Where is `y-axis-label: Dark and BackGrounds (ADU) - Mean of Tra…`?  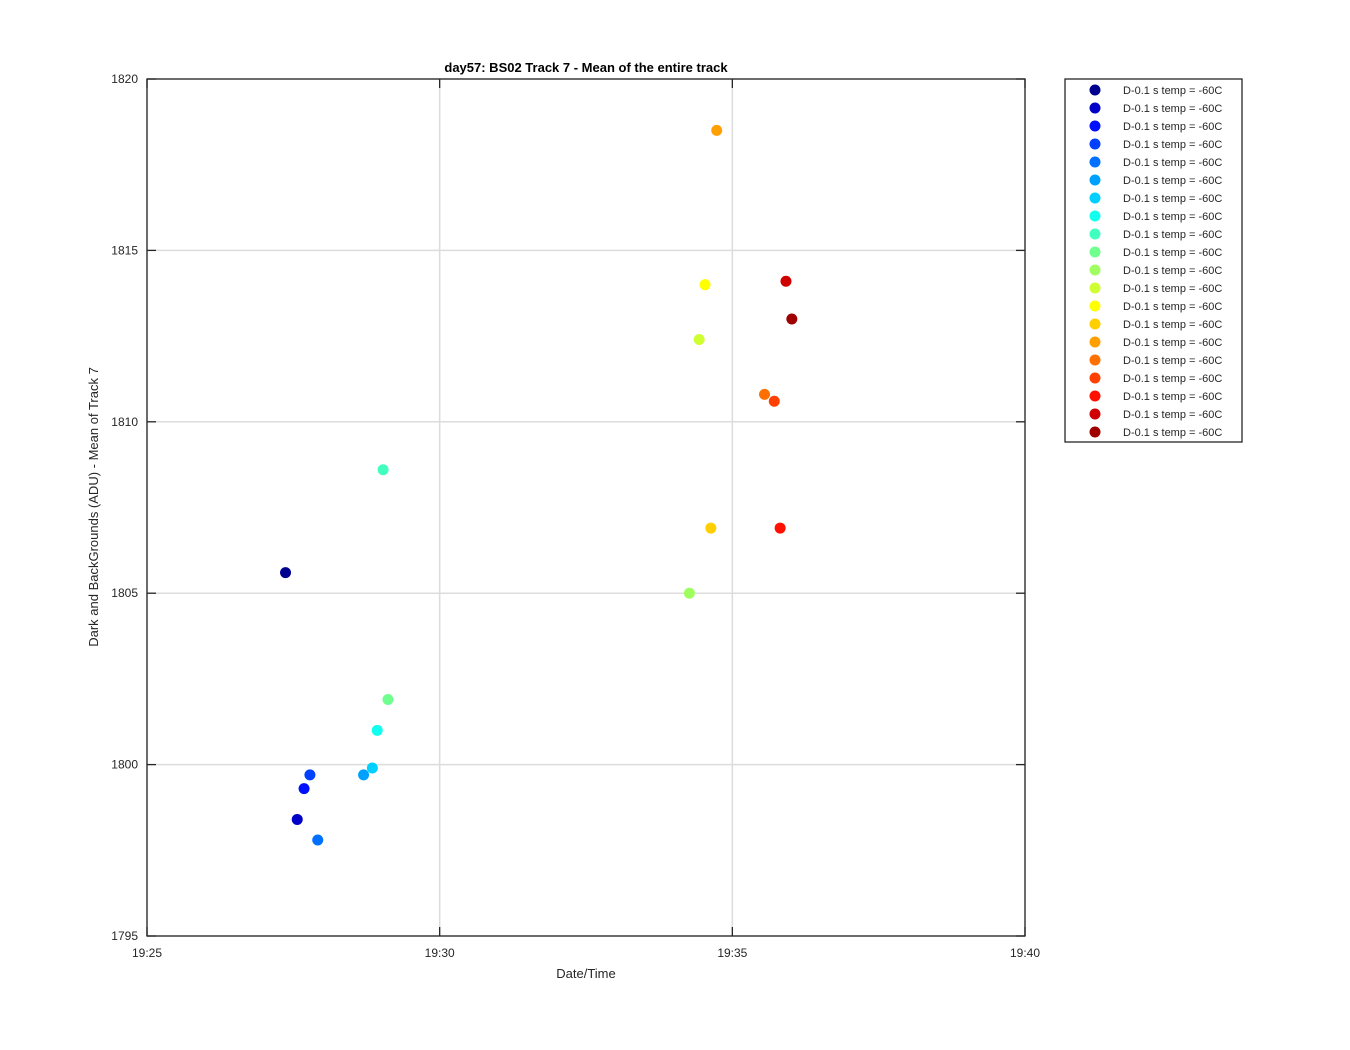
y-axis-label: Dark and BackGrounds (ADU) - Mean of Tra… is located at coordinates (93, 507).